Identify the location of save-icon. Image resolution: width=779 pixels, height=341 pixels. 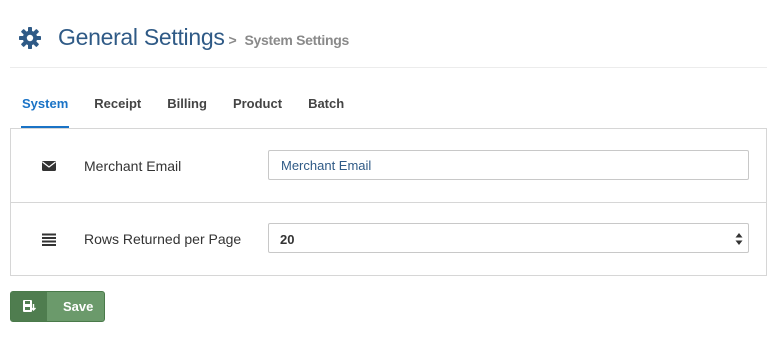
(29, 306).